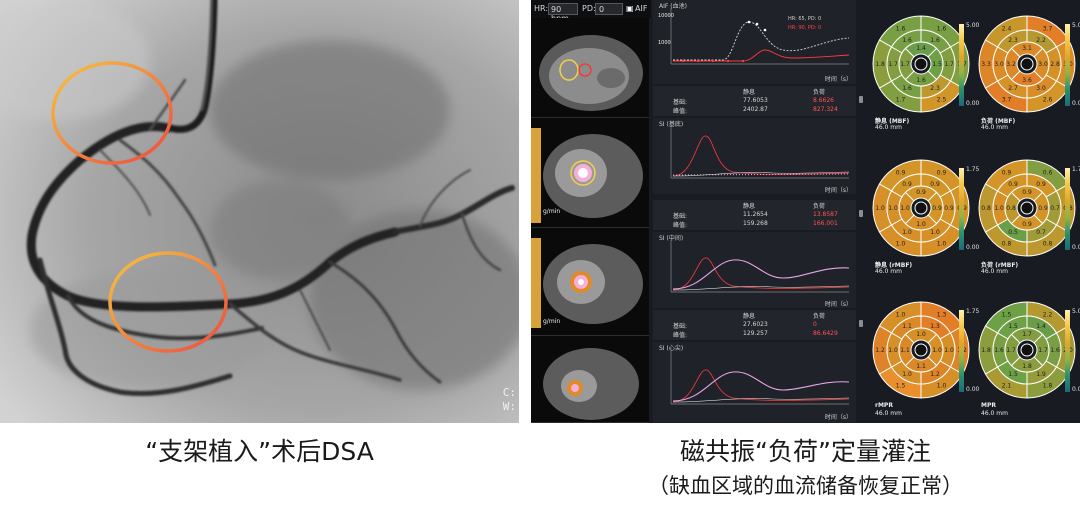  What do you see at coordinates (680, 111) in the screenshot?
I see `stats-aif-row-peak: 峰值:` at bounding box center [680, 111].